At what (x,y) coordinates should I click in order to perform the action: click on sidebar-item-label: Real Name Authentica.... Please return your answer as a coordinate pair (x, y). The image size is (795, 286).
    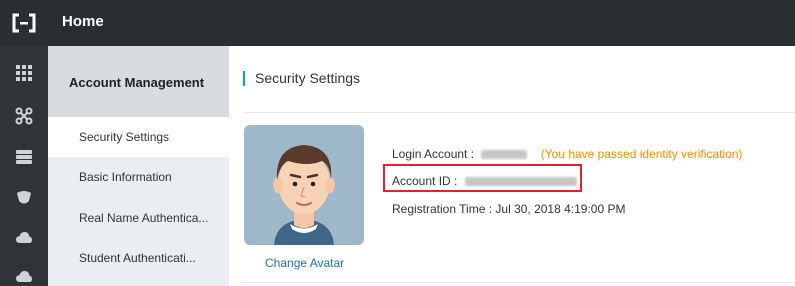
    Looking at the image, I should click on (144, 218).